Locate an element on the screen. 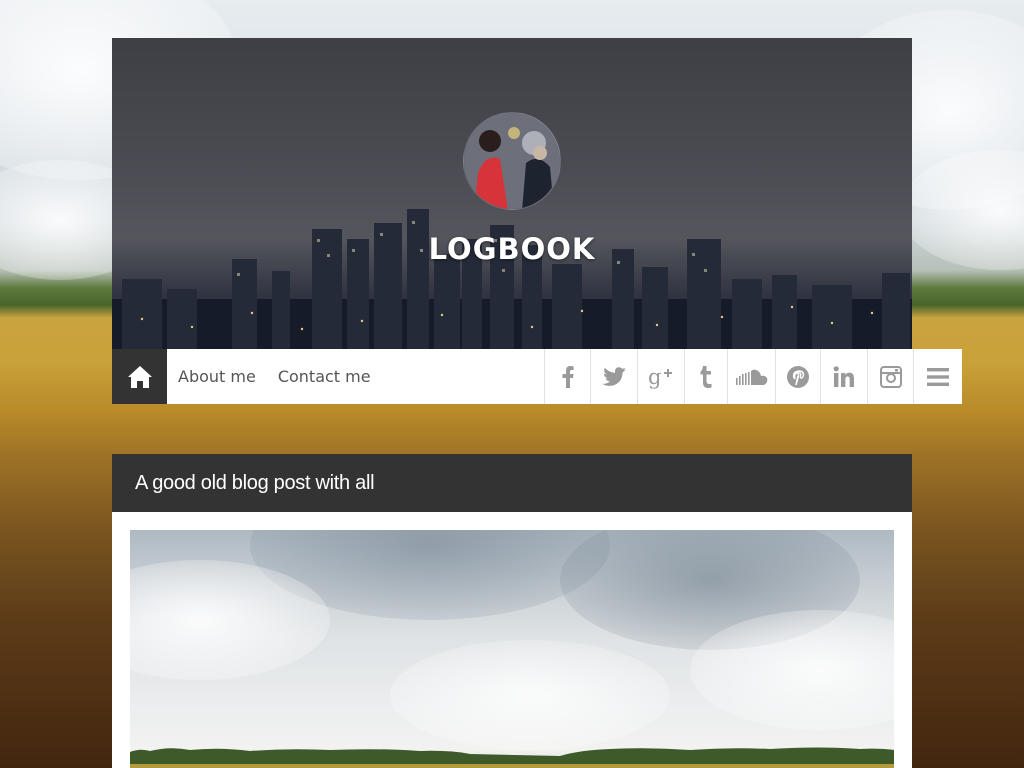 The image size is (1024, 768). tumblr-link is located at coordinates (705, 376).